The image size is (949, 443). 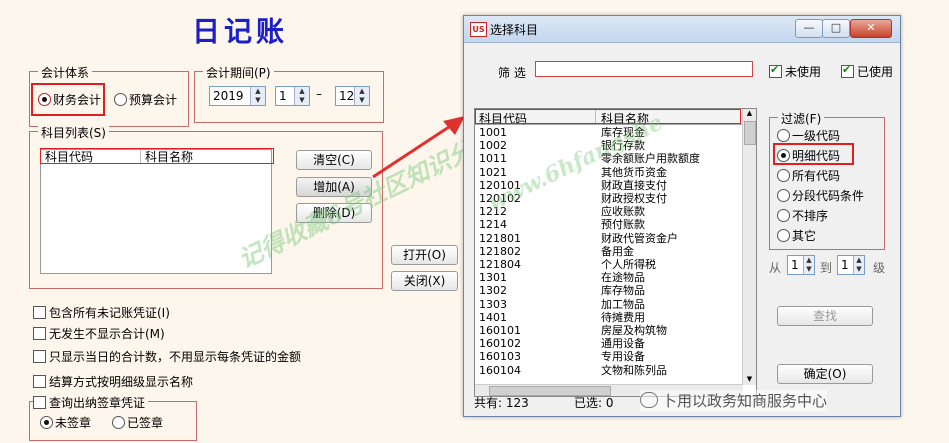 What do you see at coordinates (634, 330) in the screenshot?
I see `row-name: 房屋及构筑物` at bounding box center [634, 330].